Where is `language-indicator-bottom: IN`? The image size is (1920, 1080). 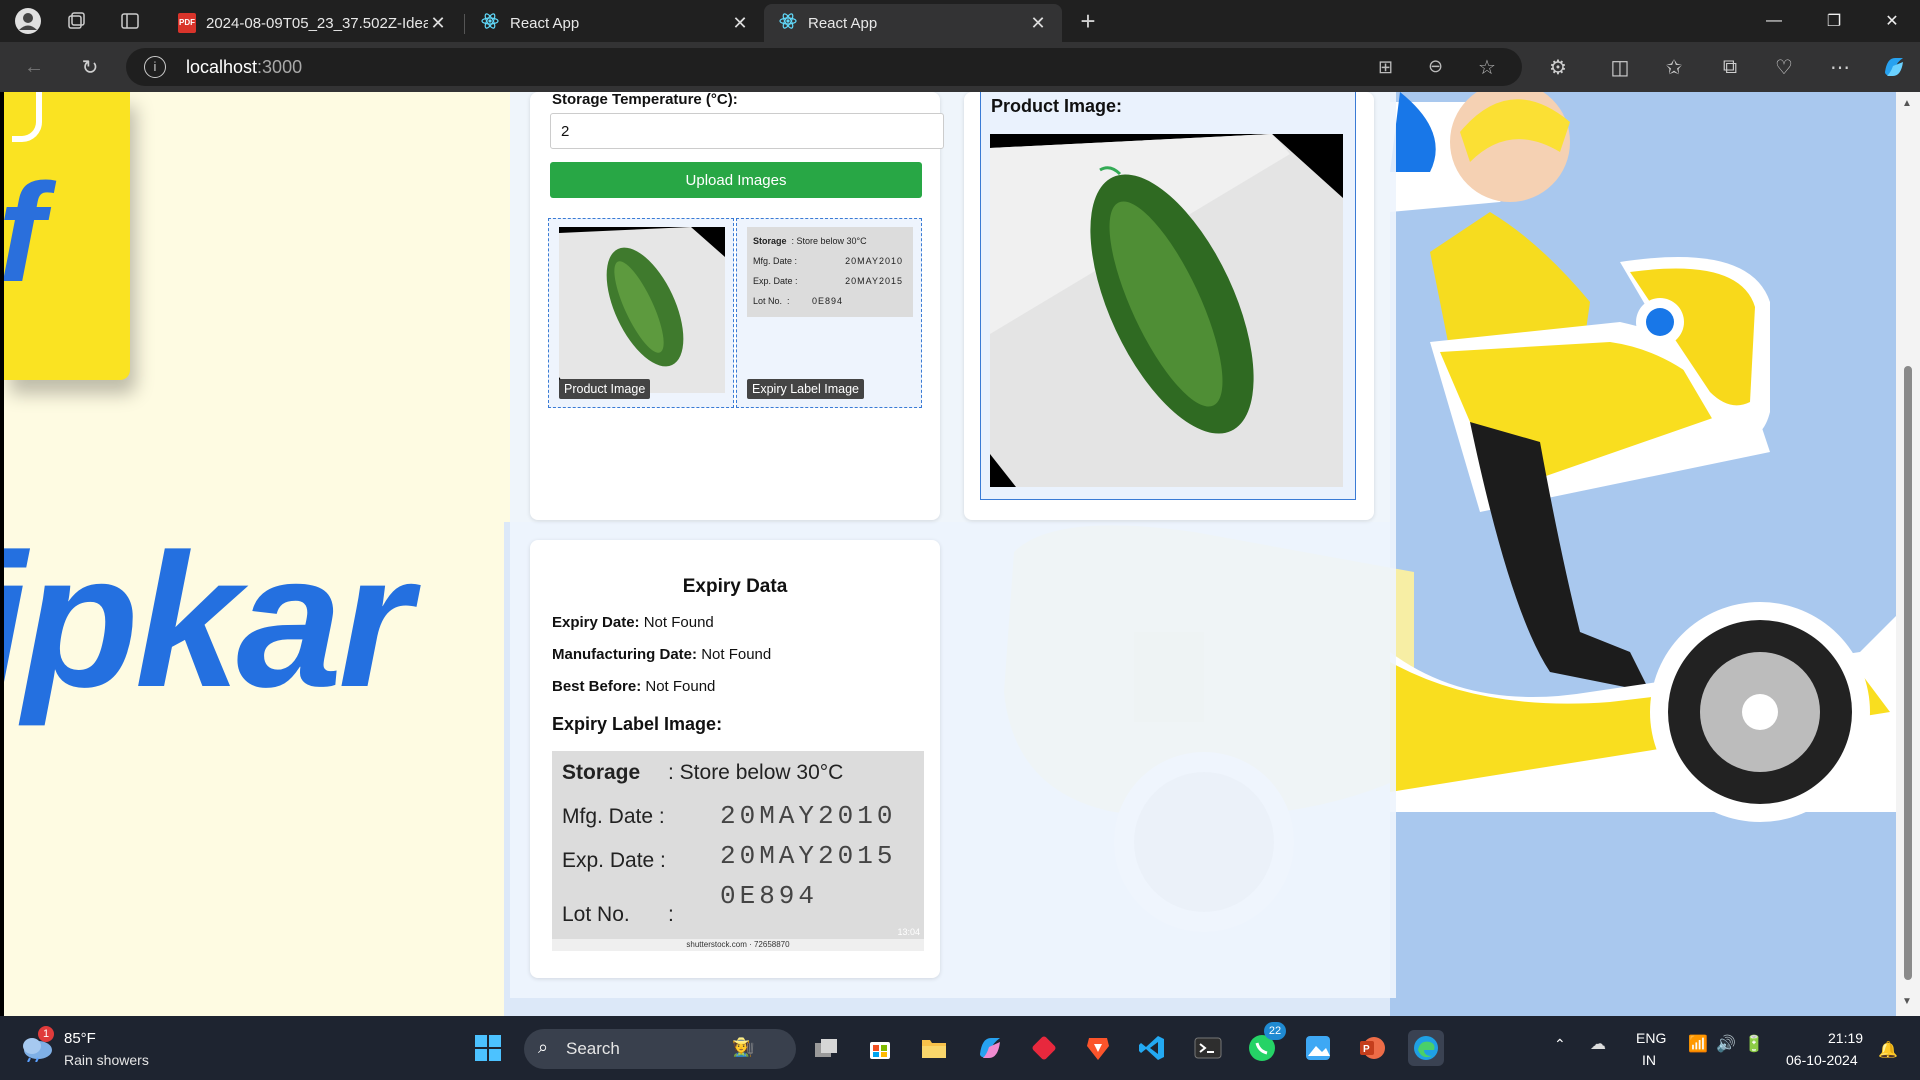
language-indicator-bottom: IN is located at coordinates (1649, 1060).